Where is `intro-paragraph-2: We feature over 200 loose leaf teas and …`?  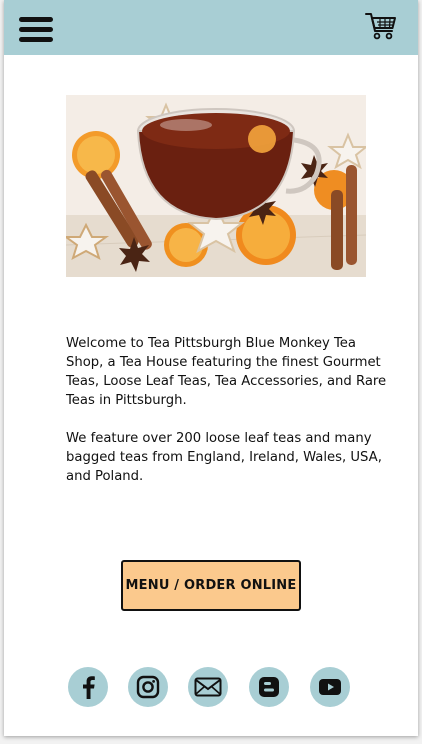
intro-paragraph-2: We feature over 200 loose leaf teas and … is located at coordinates (224, 457).